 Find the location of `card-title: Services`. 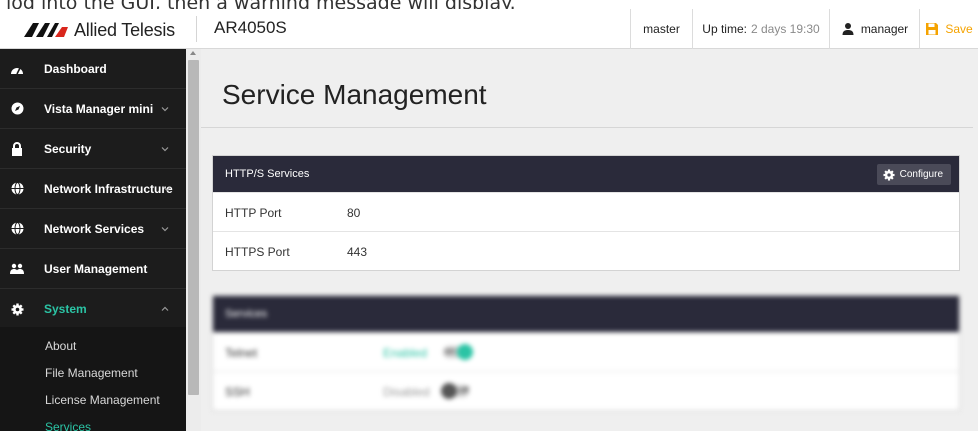

card-title: Services is located at coordinates (246, 314).